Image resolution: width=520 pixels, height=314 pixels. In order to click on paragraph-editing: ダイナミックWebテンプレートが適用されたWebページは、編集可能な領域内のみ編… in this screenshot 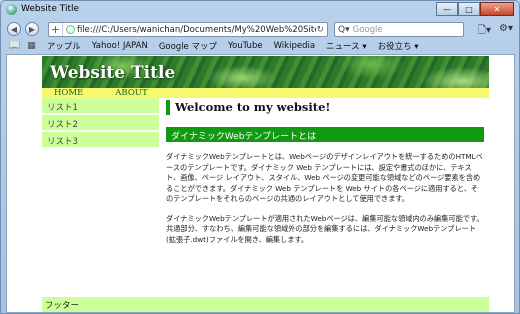, I will do `click(325, 228)`.